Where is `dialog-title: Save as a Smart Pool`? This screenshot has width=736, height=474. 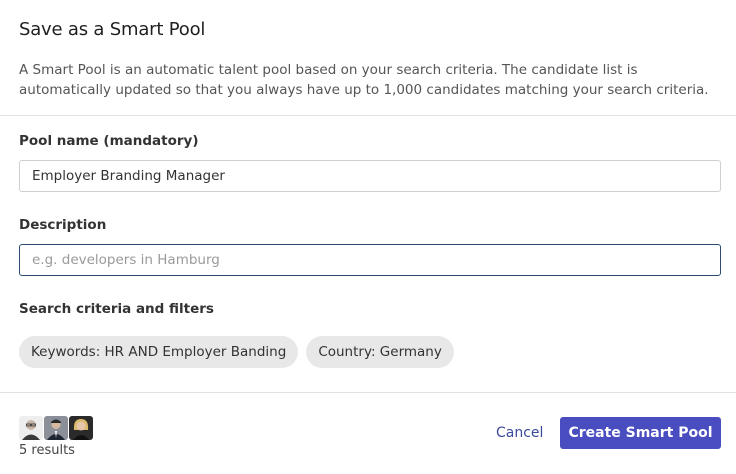
dialog-title: Save as a Smart Pool is located at coordinates (112, 29).